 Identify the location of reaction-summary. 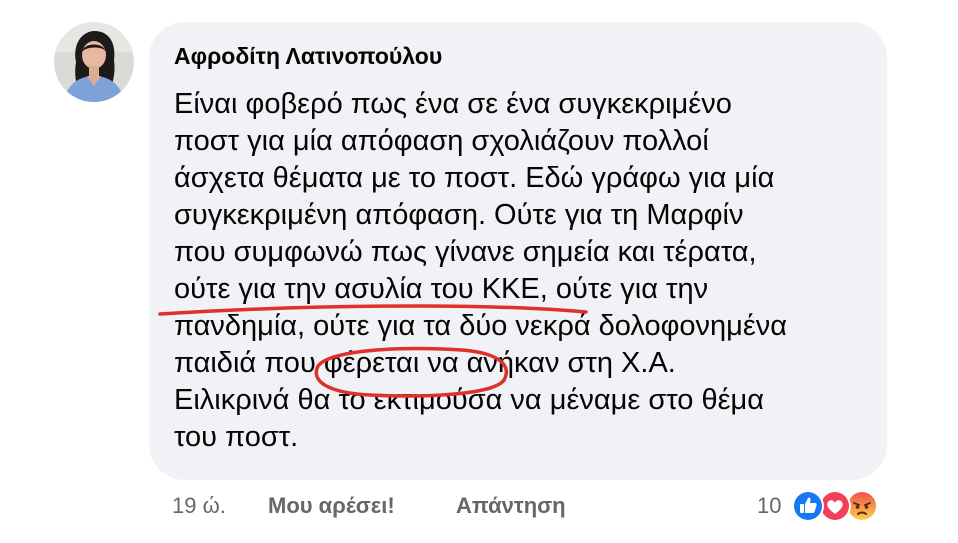
(846, 506).